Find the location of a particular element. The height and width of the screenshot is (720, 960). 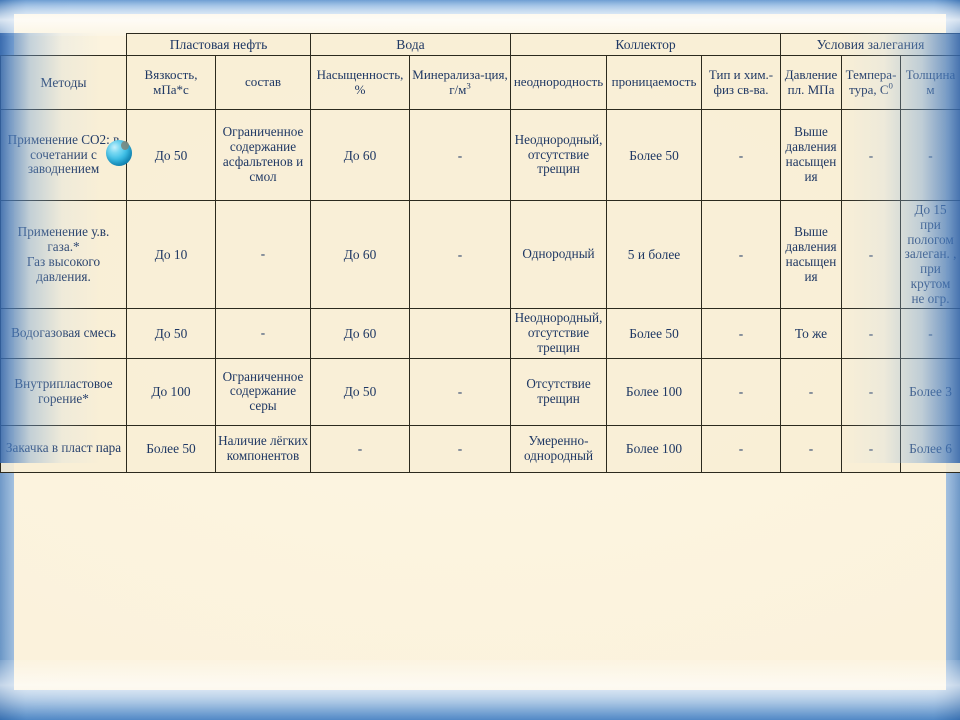

header-formation-pressure: Давление пл. МПа is located at coordinates (811, 82).